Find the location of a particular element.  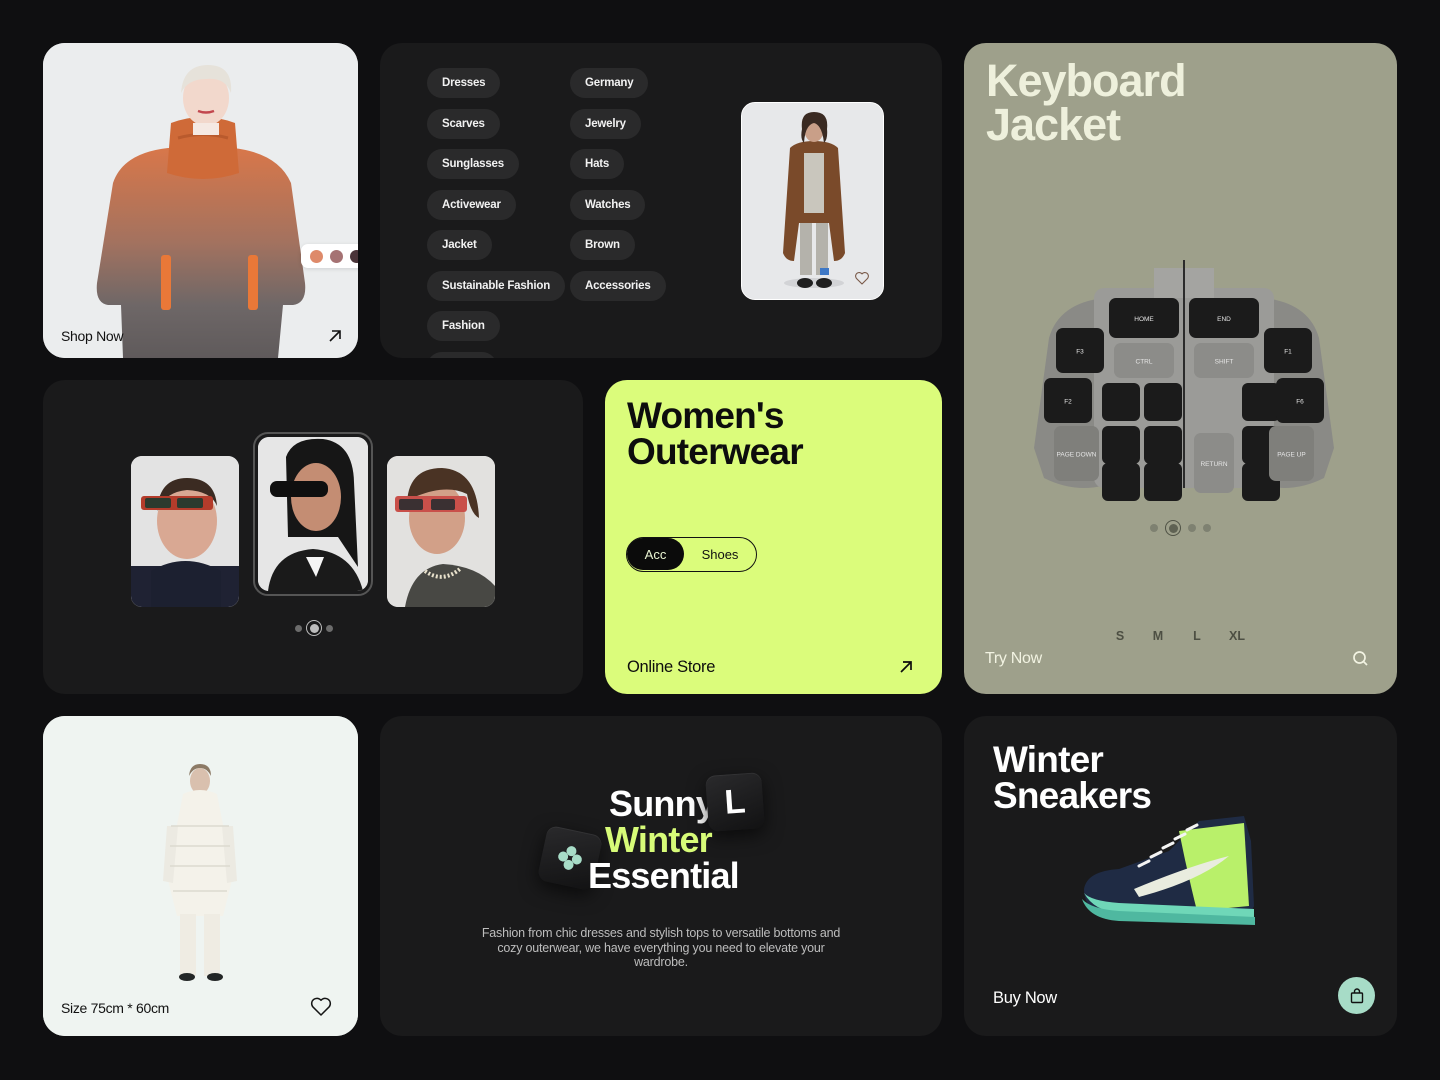

size-option-s: S is located at coordinates (1120, 636).